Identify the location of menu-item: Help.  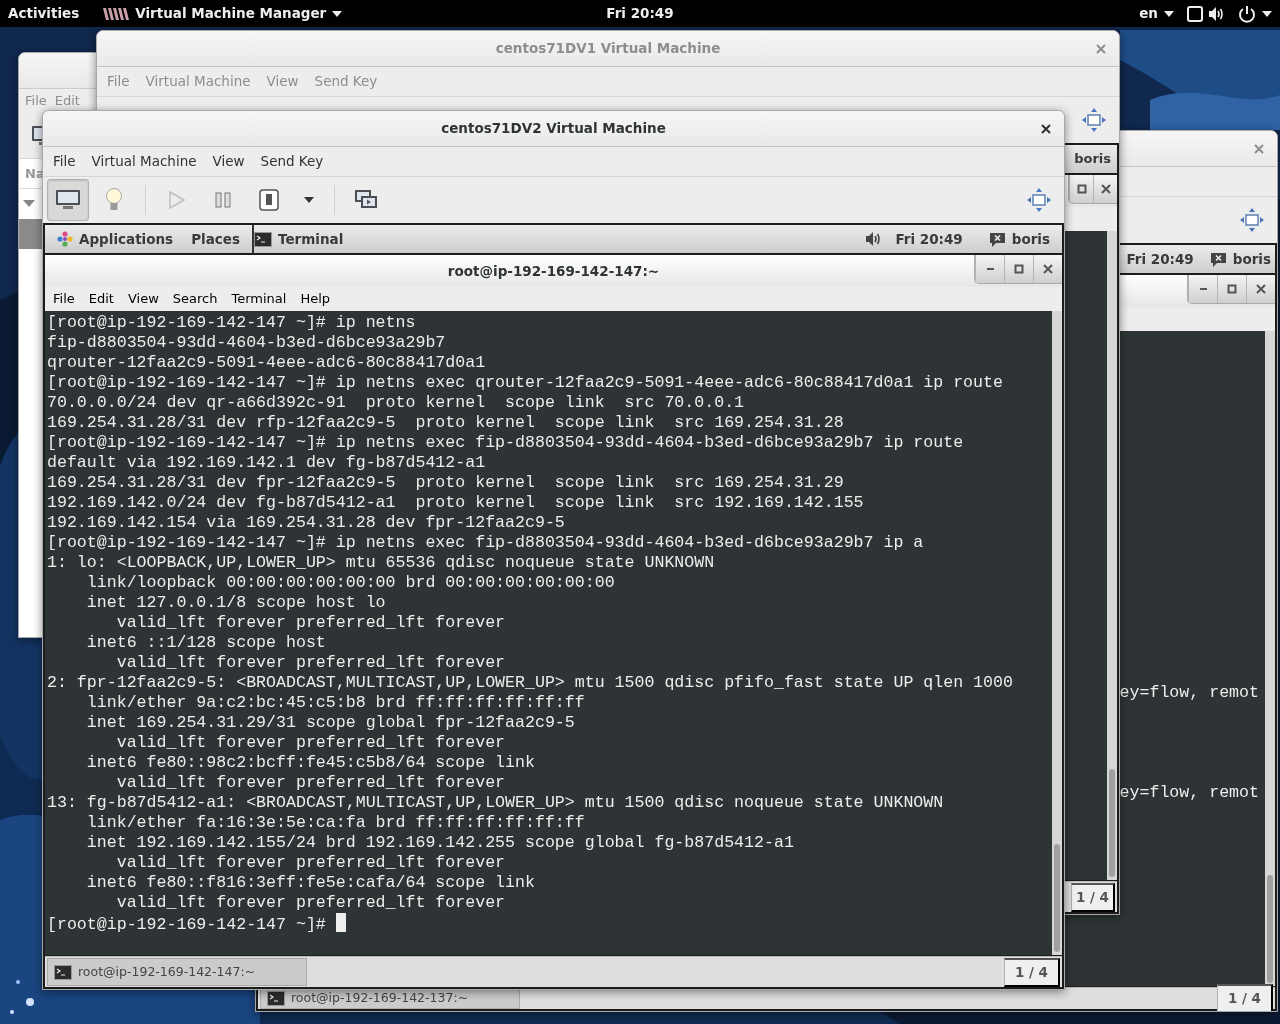
(315, 299).